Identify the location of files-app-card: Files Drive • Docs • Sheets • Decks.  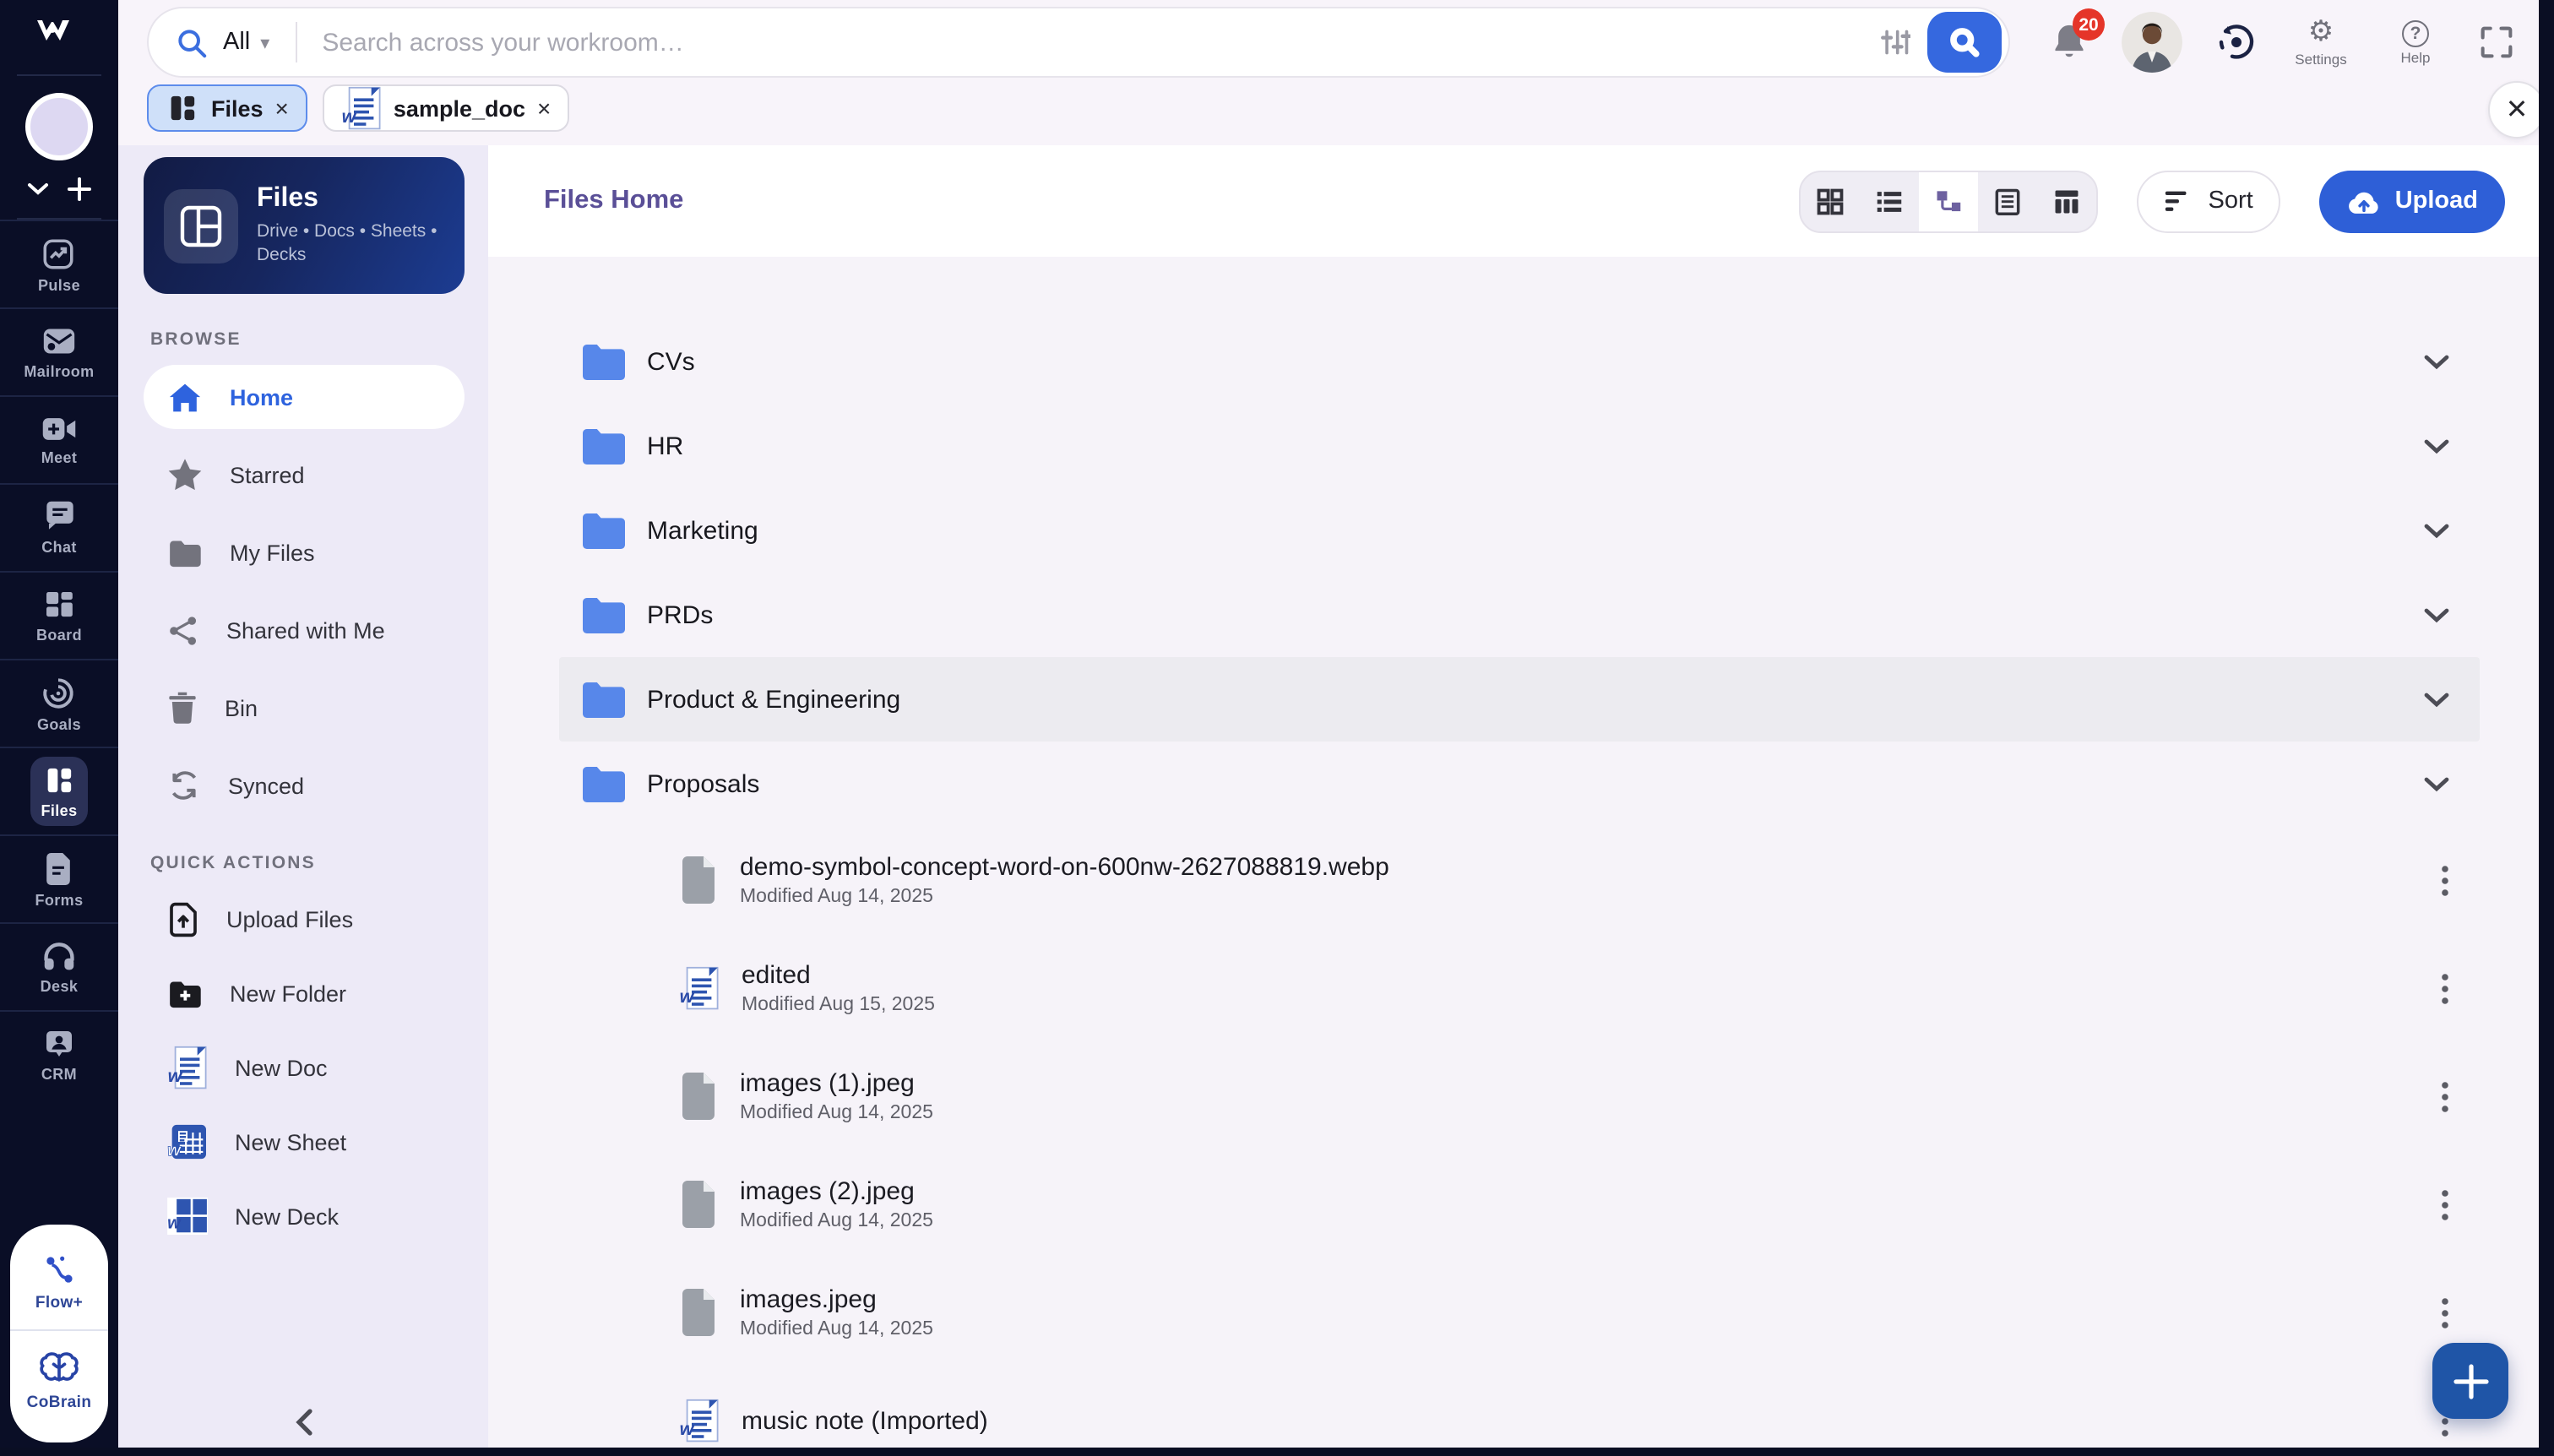
(304, 226).